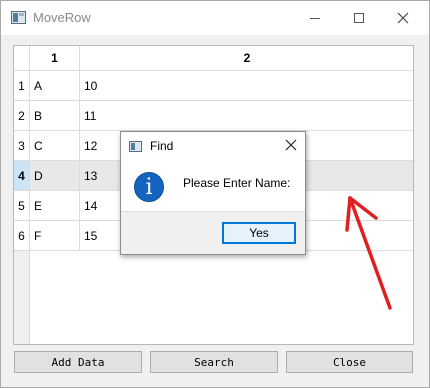  I want to click on column-header-2: 2, so click(246, 58).